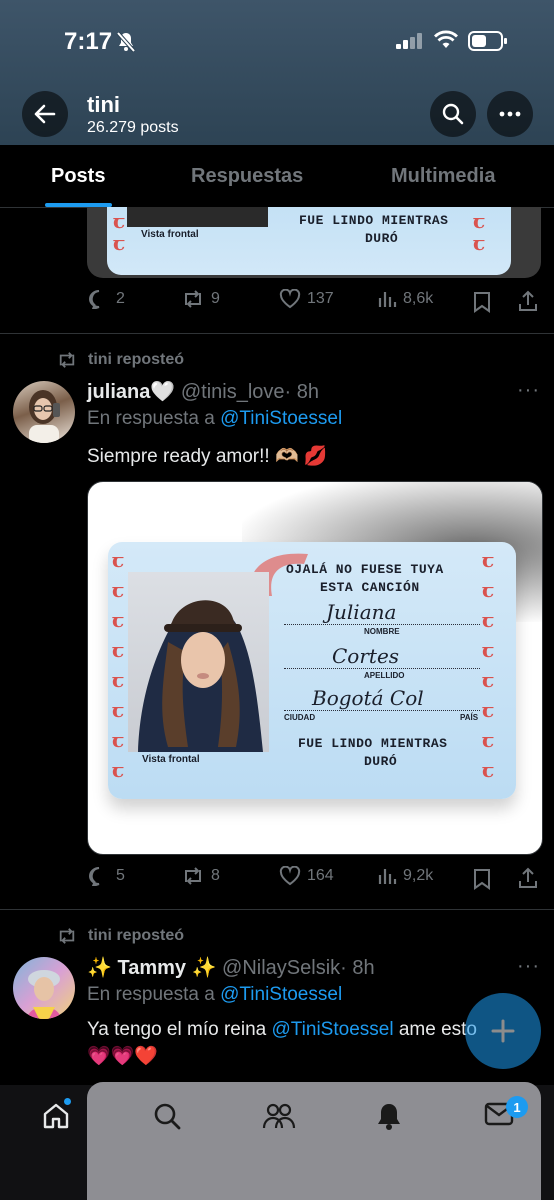 The image size is (554, 1200). Describe the element at coordinates (126, 42) in the screenshot. I see `bell-muted-icon` at that location.